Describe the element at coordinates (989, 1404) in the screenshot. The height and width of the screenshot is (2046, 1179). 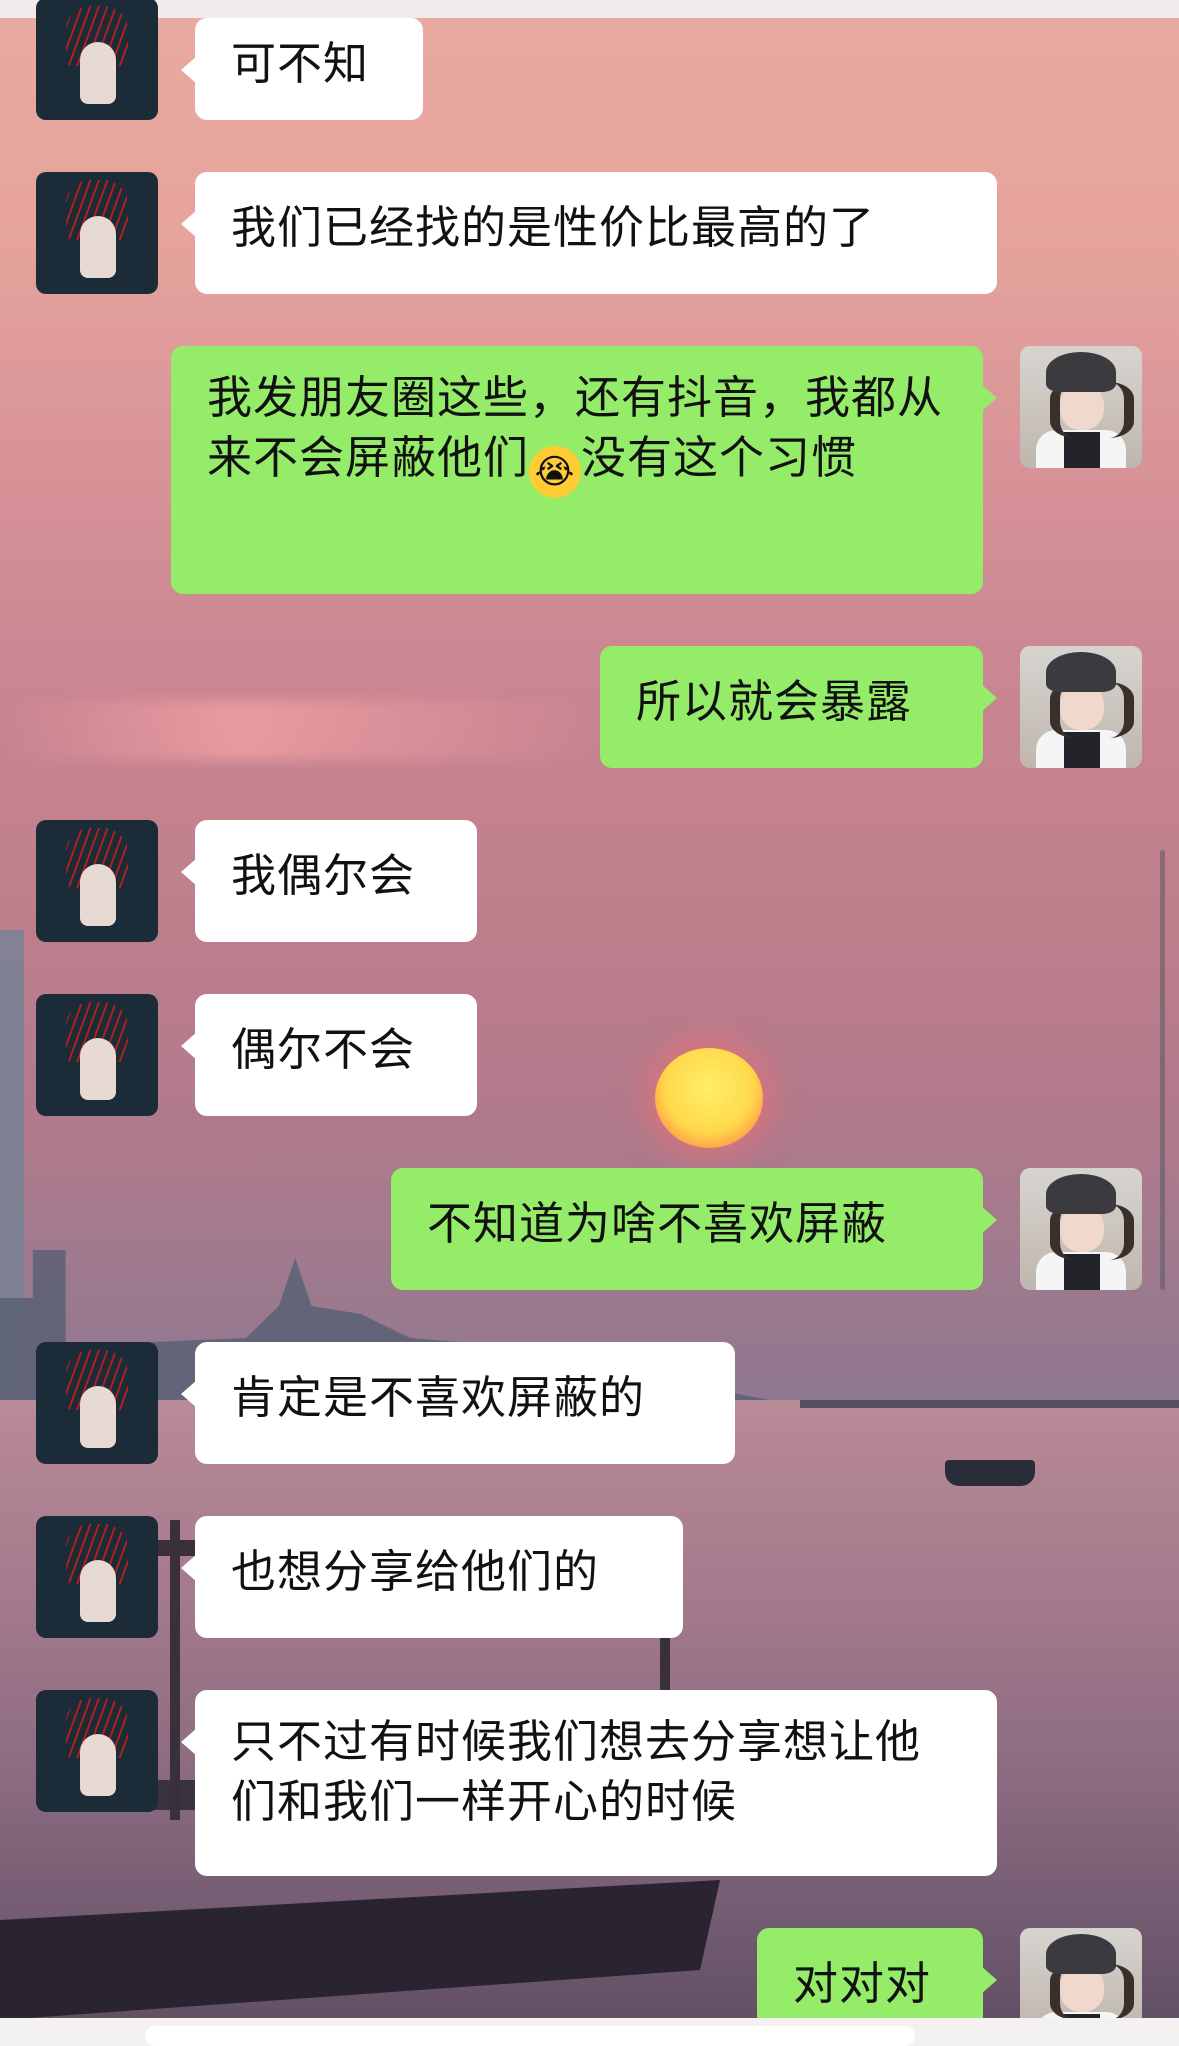
I see `background-pier` at that location.